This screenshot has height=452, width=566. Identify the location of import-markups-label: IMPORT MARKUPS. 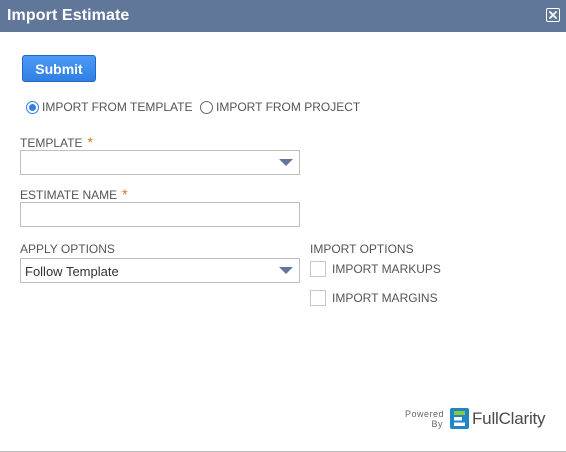
(386, 269).